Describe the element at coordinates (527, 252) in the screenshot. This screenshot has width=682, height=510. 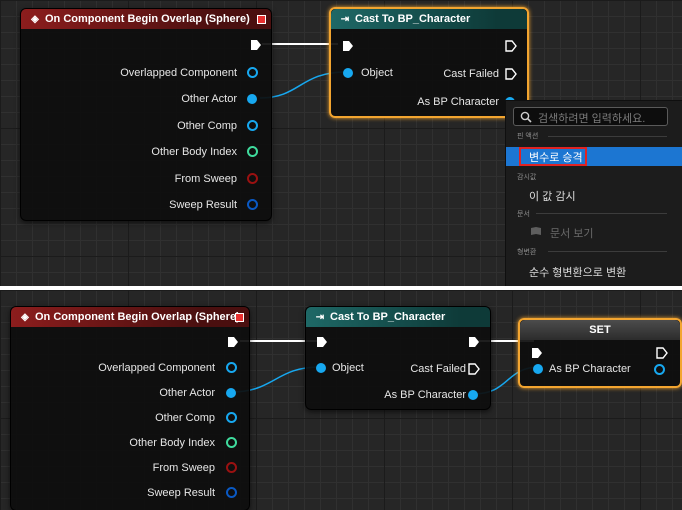
I see `section-label-casting: 형변환` at that location.